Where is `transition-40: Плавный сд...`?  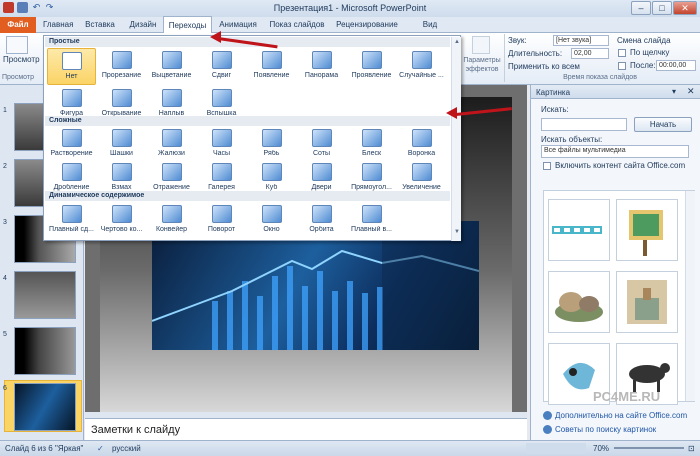 transition-40: Плавный сд... is located at coordinates (71, 220).